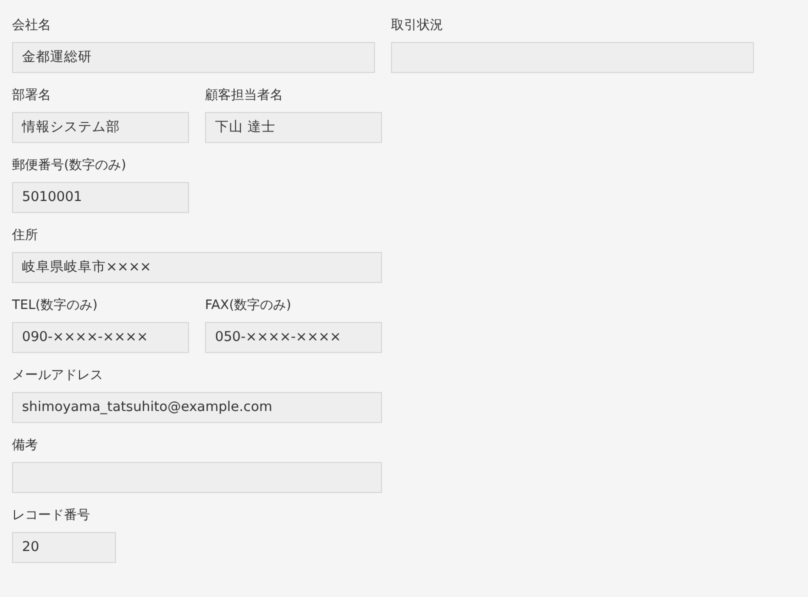 This screenshot has height=597, width=808. I want to click on text-field: 下山 達士, so click(293, 127).